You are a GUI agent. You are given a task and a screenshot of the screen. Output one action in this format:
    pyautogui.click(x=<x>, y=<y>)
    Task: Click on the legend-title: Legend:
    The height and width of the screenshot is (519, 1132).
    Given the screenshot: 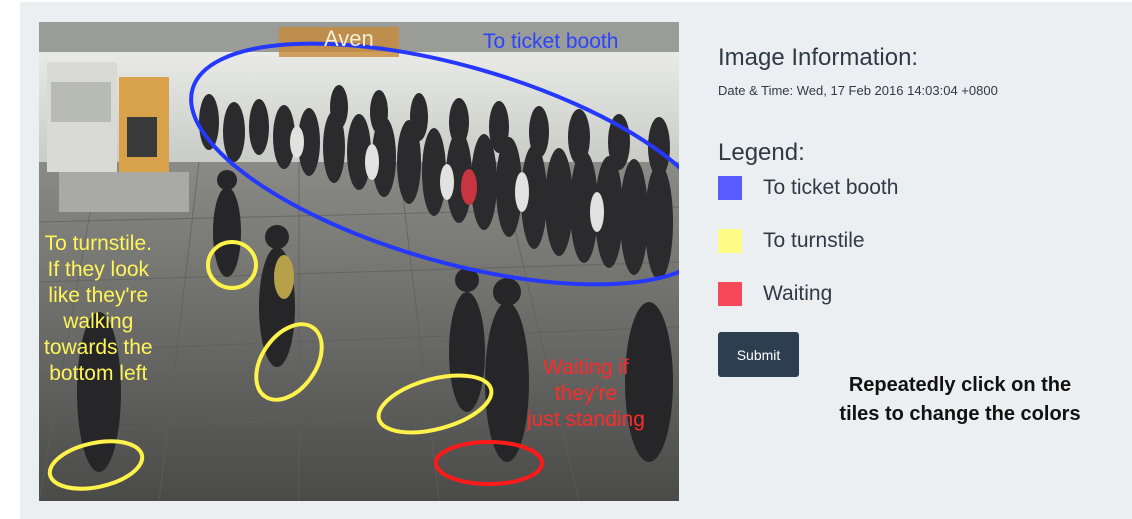 What is the action you would take?
    pyautogui.click(x=761, y=152)
    